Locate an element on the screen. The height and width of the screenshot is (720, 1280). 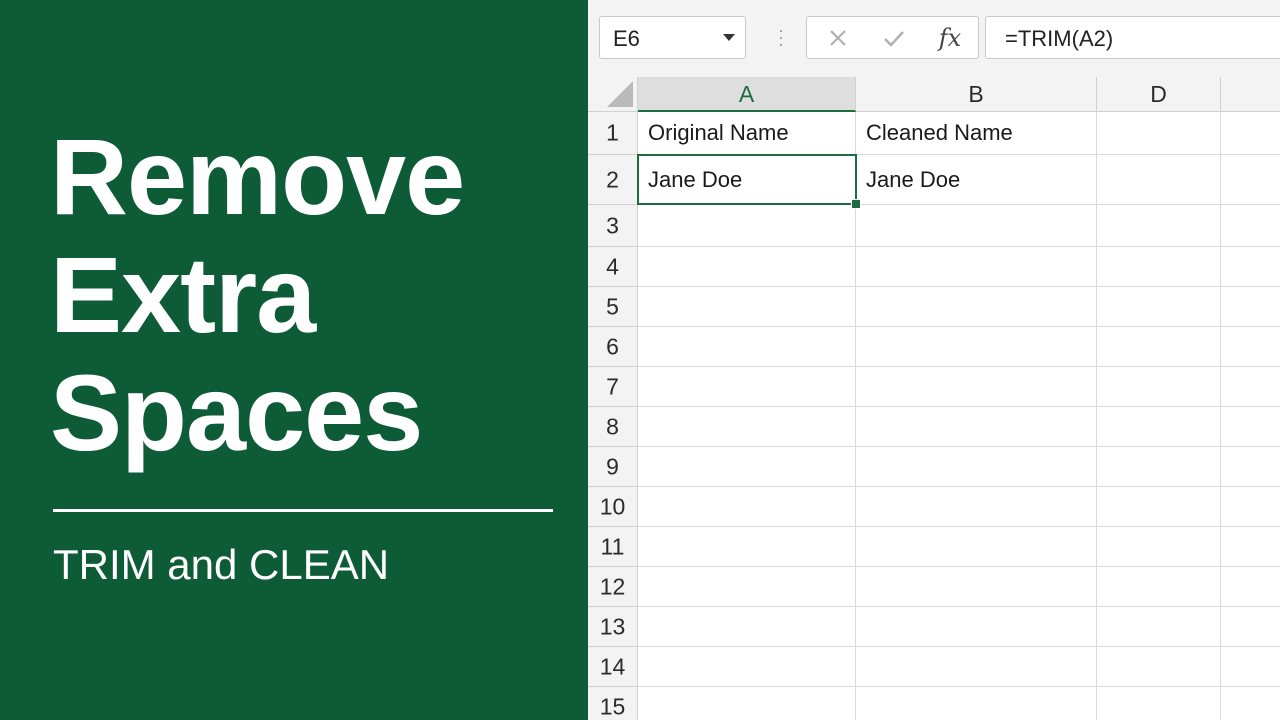
cell-a12 is located at coordinates (747, 587).